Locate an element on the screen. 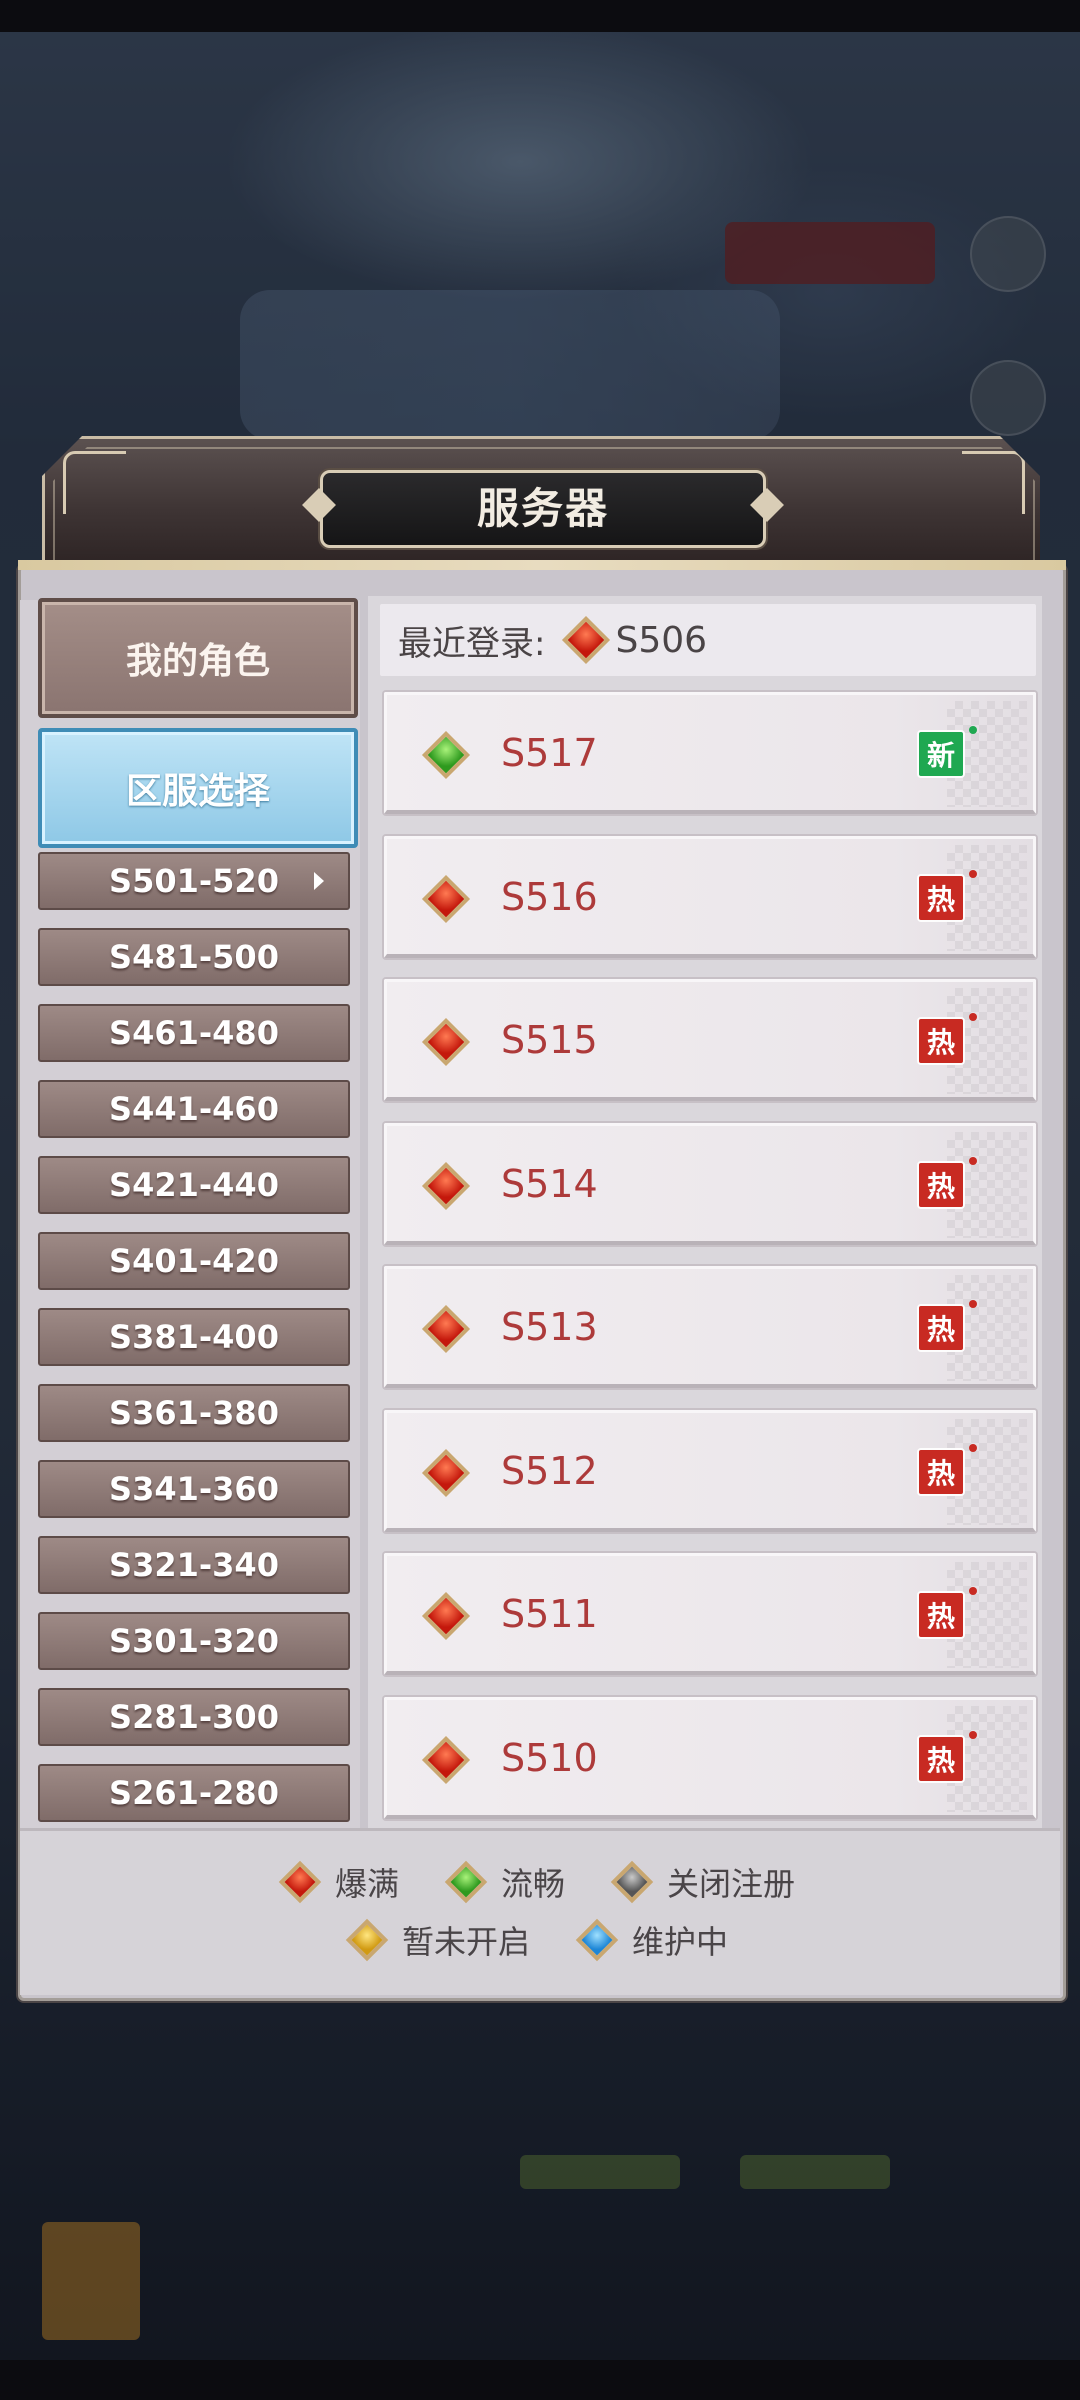 This screenshot has width=1080, height=2400. legend-item: 爆满 is located at coordinates (338, 1882).